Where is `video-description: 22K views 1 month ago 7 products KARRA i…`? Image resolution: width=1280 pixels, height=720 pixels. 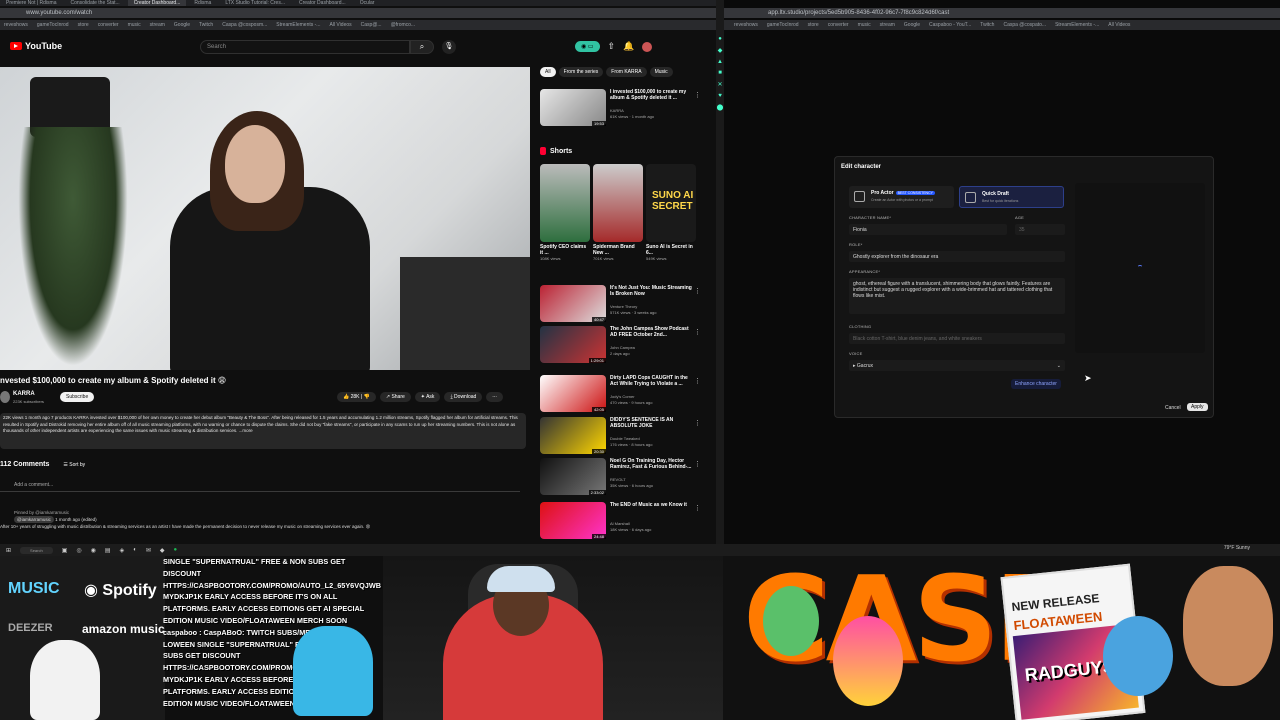
video-description: 22K views 1 month ago 7 products KARRA i… is located at coordinates (263, 431).